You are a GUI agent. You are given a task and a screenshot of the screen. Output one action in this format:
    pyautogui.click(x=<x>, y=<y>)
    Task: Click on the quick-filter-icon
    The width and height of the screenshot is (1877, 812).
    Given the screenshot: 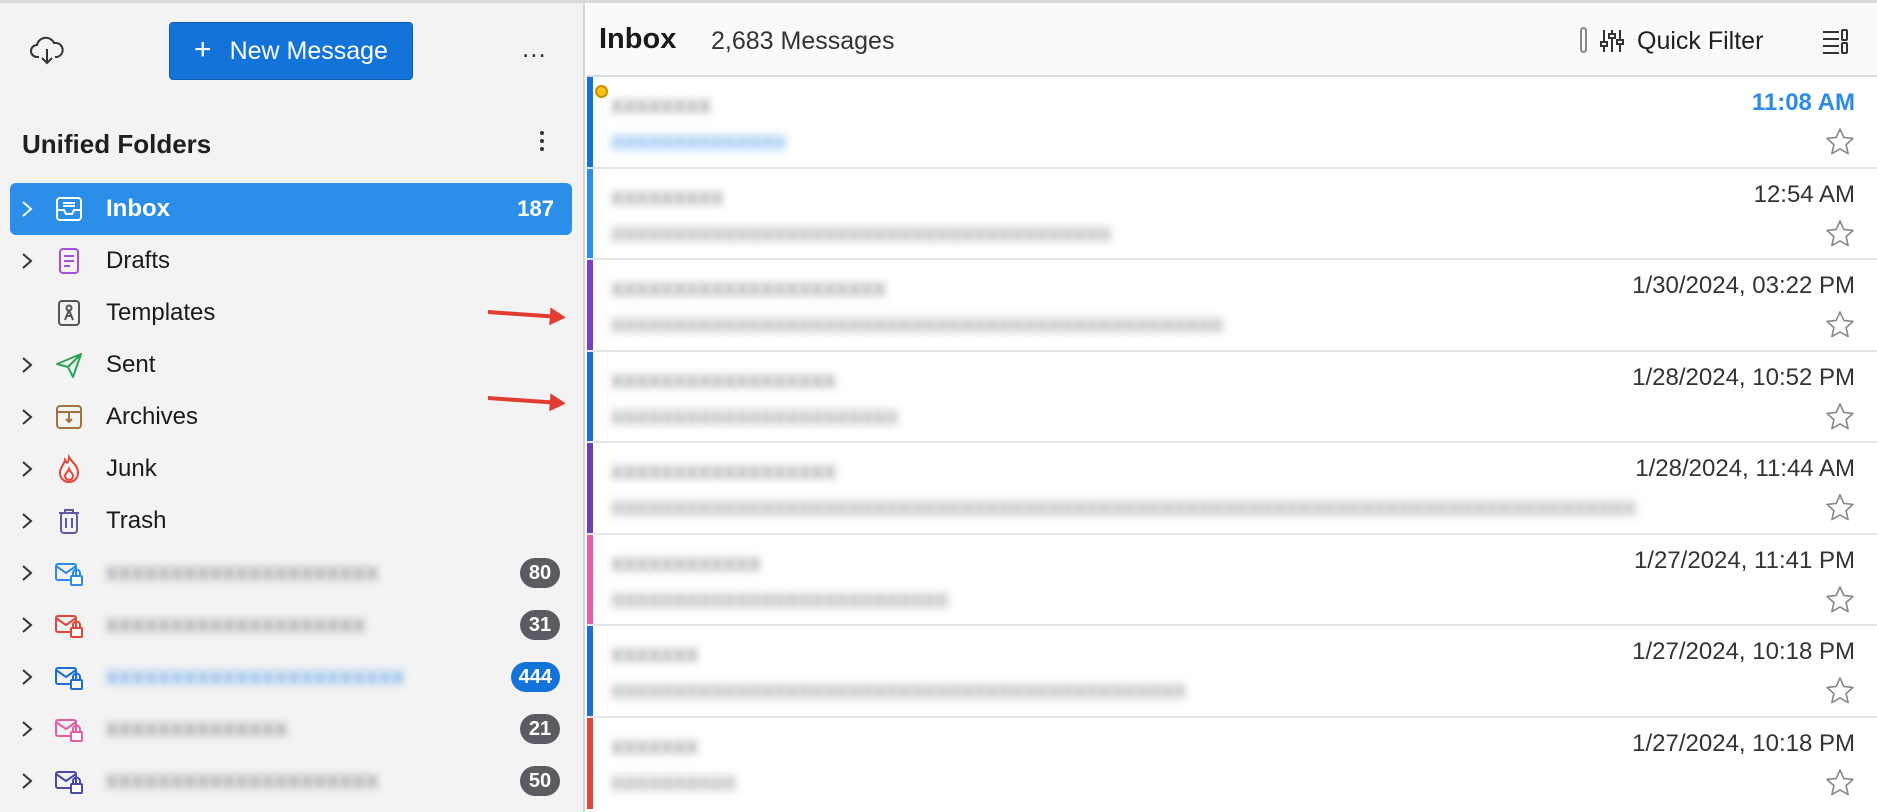 What is the action you would take?
    pyautogui.click(x=1612, y=41)
    